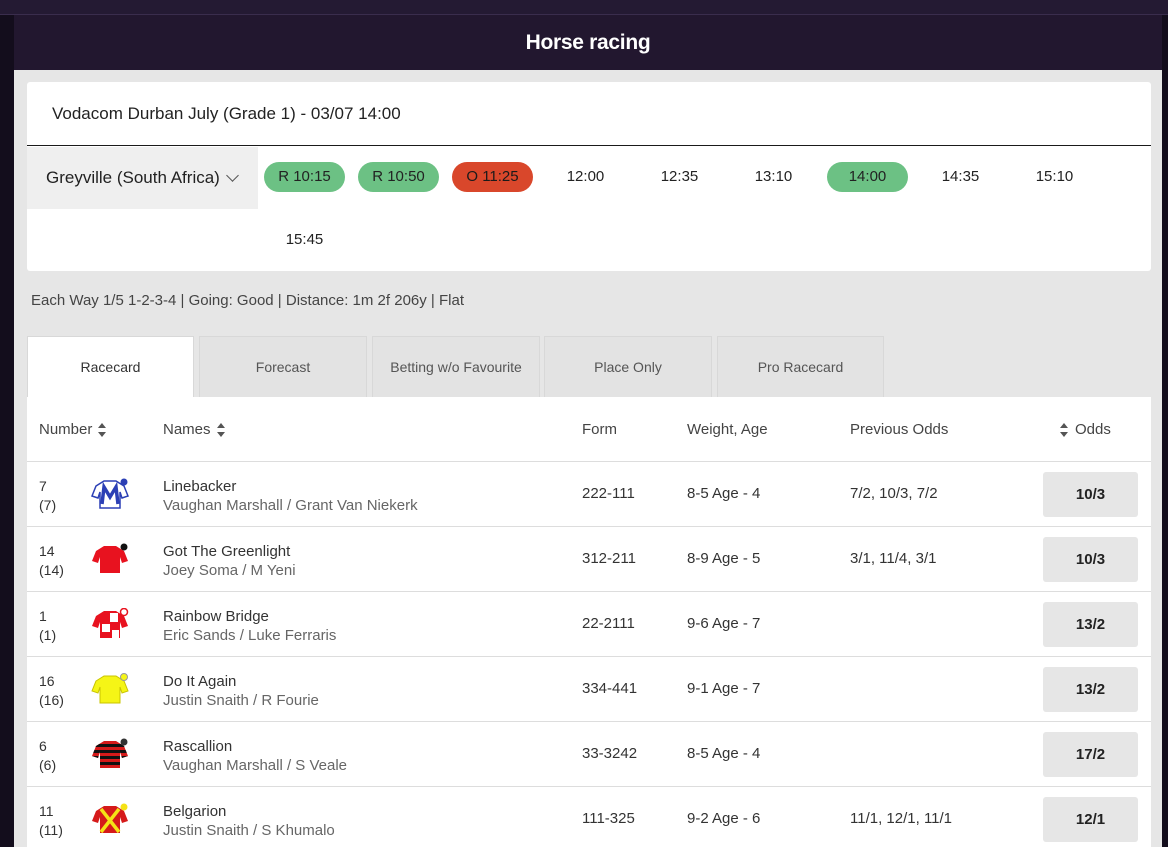 The height and width of the screenshot is (847, 1168). I want to click on top-strip, so click(584, 7).